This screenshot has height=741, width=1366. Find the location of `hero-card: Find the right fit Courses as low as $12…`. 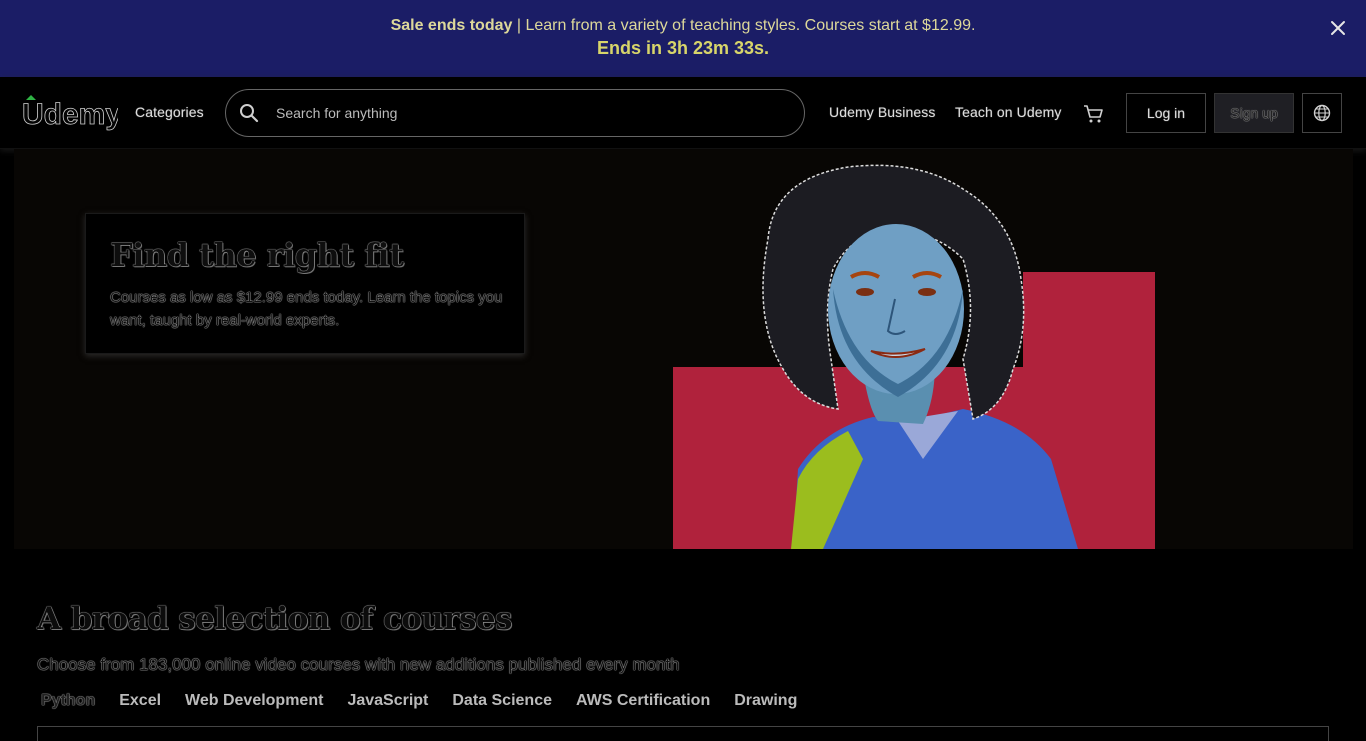

hero-card: Find the right fit Courses as low as $12… is located at coordinates (305, 283).